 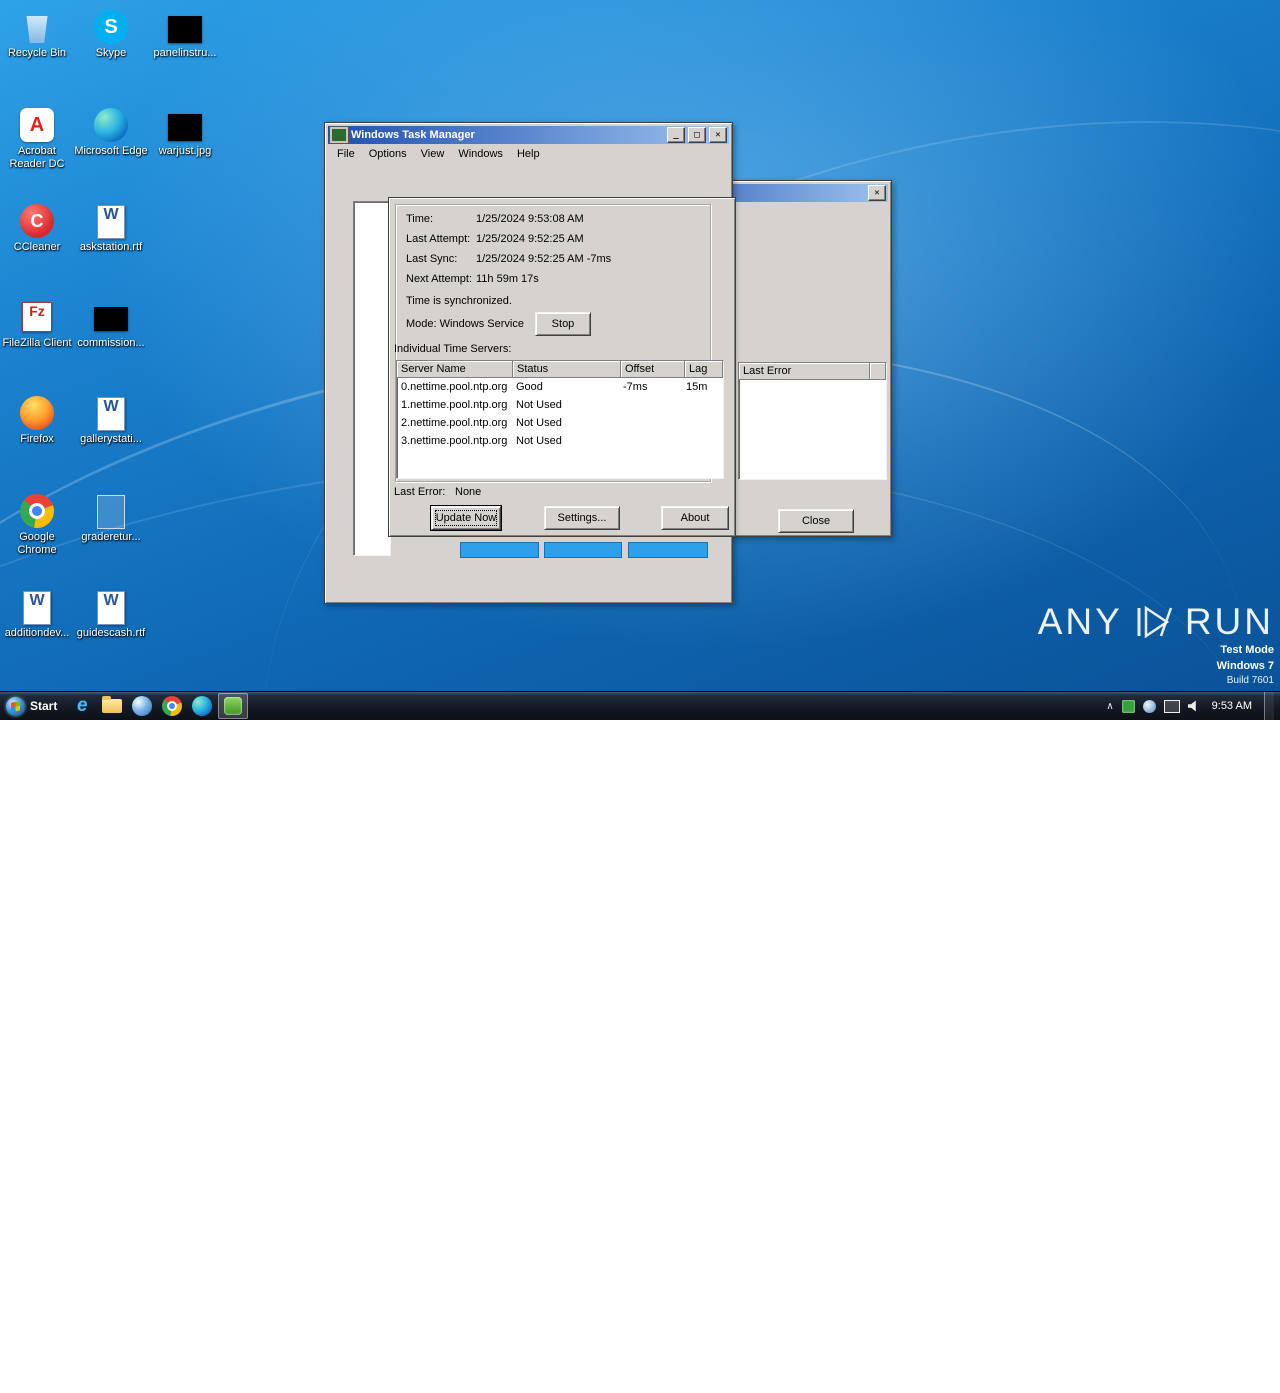 I want to click on watermark-test-mode: Test Mode, so click(x=1247, y=650).